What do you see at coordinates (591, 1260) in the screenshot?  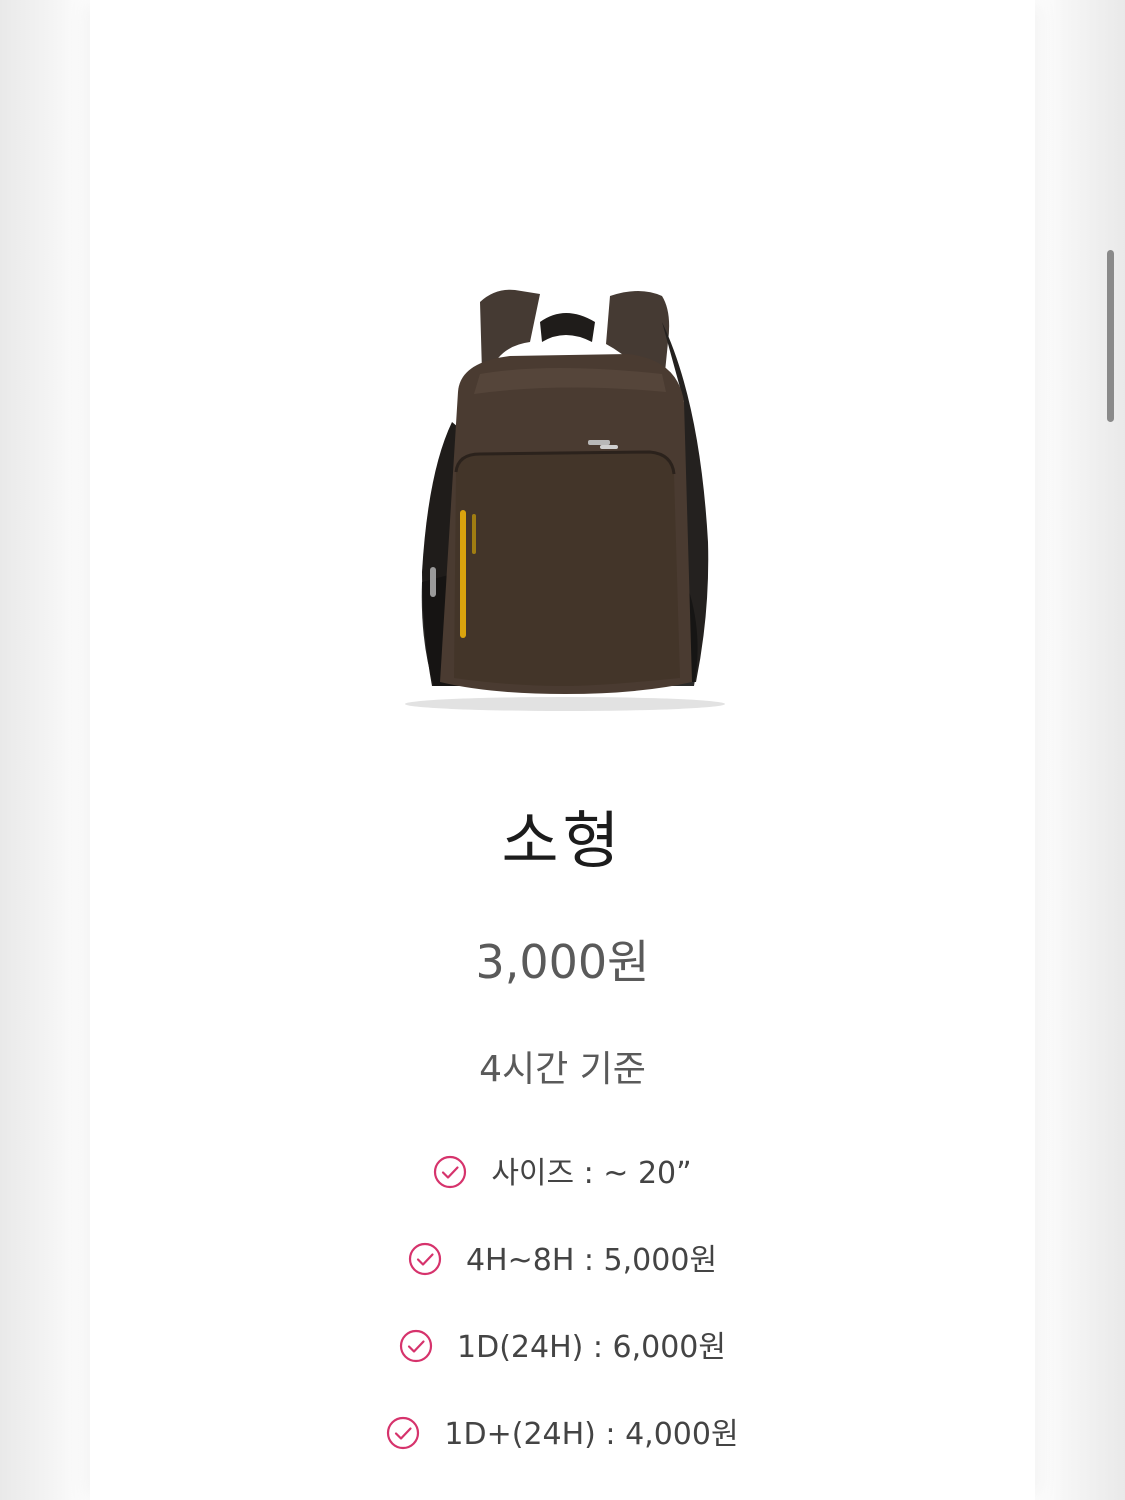 I see `feature-4h-8h-price: 4H~8H : 5,000원` at bounding box center [591, 1260].